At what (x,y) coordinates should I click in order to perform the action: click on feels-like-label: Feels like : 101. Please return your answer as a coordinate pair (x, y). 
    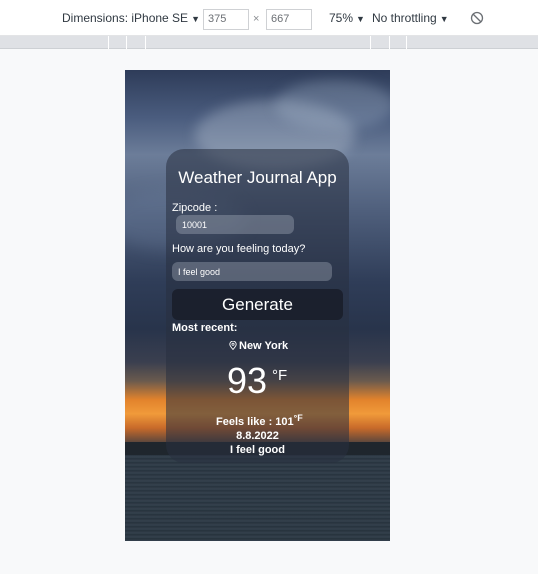
    Looking at the image, I should click on (255, 422).